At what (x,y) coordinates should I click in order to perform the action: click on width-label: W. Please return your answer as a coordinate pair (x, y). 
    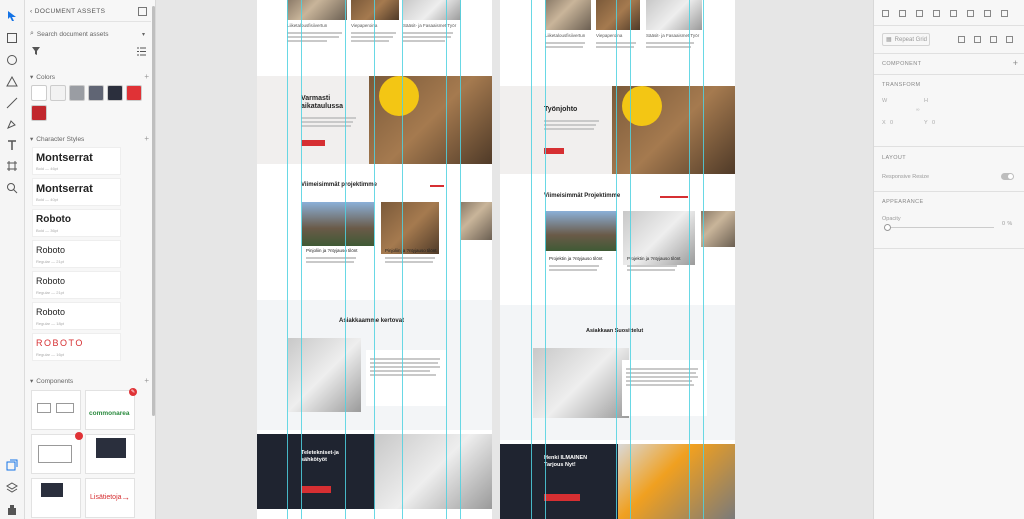
    Looking at the image, I should click on (885, 101).